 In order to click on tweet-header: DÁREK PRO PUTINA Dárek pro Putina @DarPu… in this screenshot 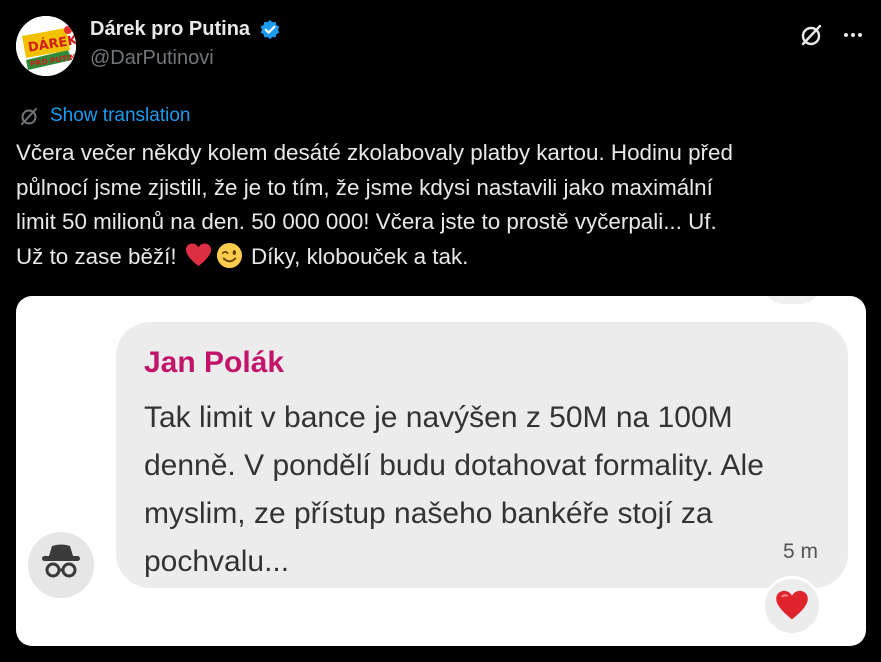, I will do `click(441, 45)`.